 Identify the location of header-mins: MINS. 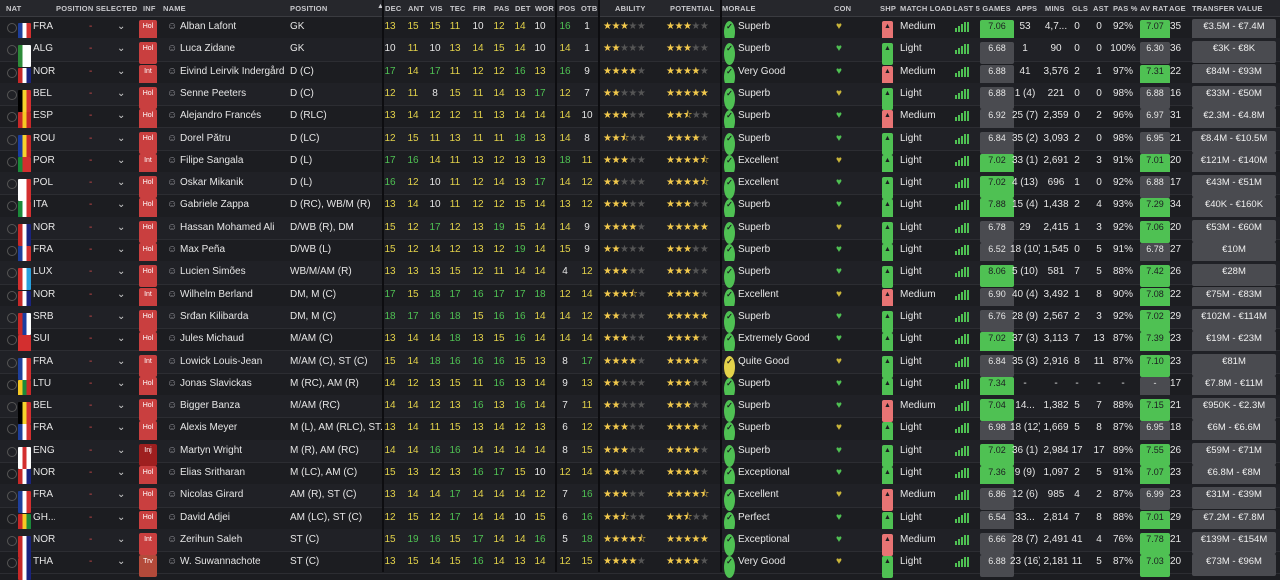
(1055, 8).